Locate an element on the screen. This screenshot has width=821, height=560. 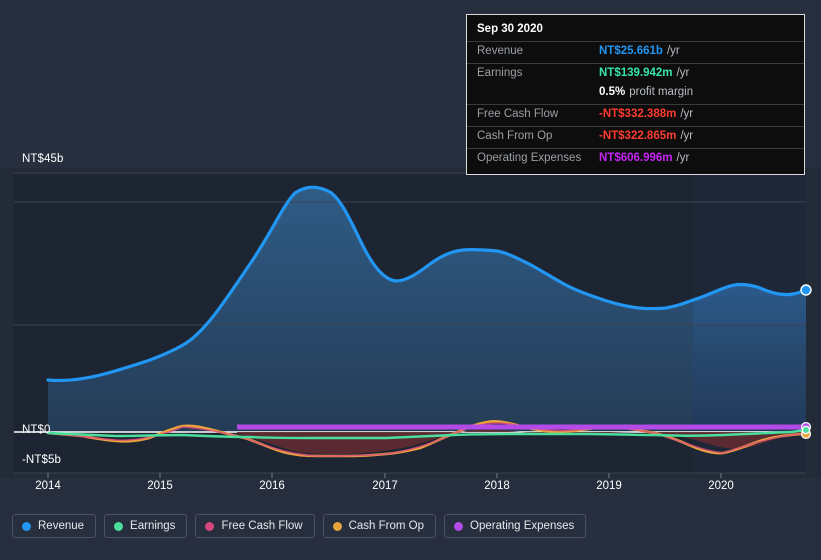
tooltip-row-value: -NT$332.388m is located at coordinates (638, 114).